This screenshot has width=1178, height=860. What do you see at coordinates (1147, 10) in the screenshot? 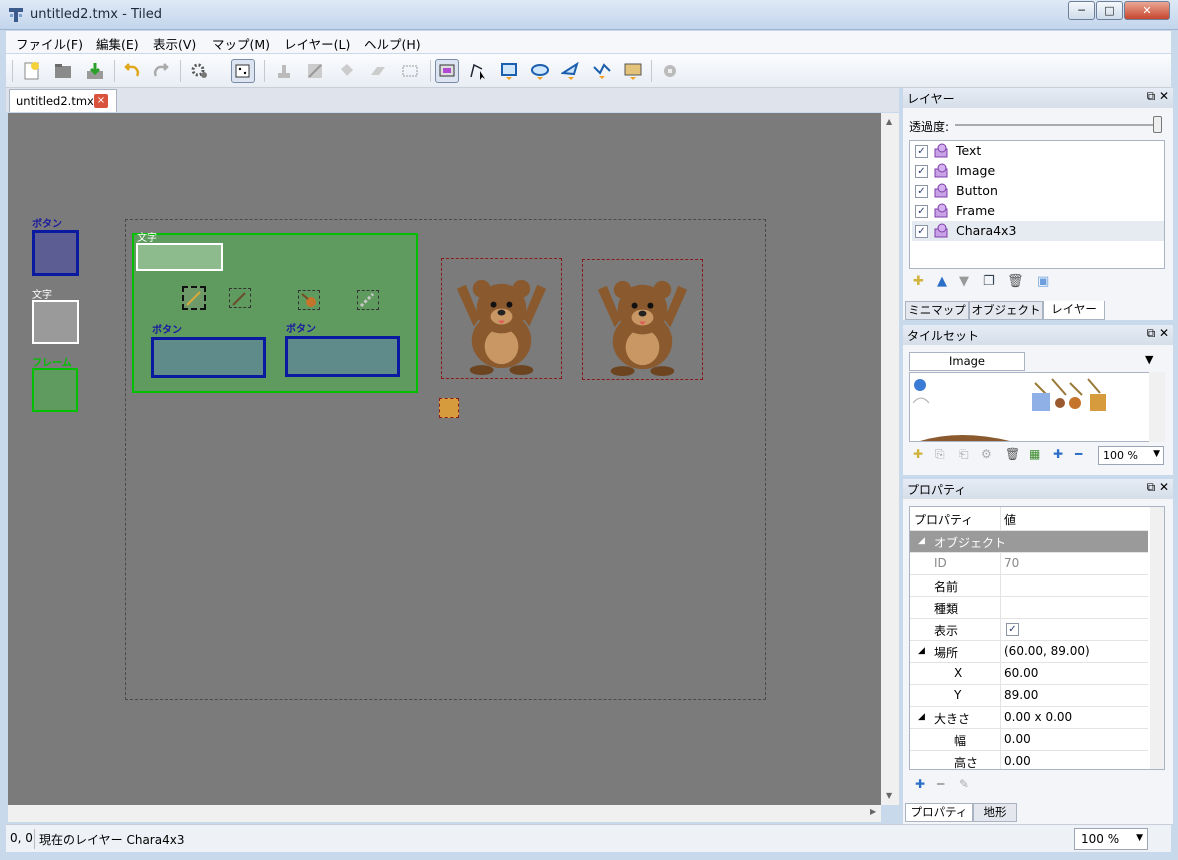
I see `close-button: ✕` at bounding box center [1147, 10].